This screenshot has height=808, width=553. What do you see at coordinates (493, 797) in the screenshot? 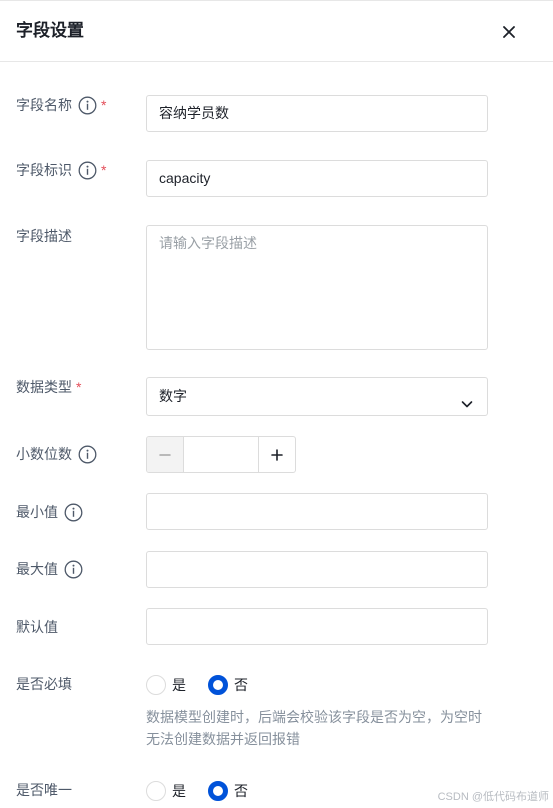
I see `watermark: CSDN @低代码布道师` at bounding box center [493, 797].